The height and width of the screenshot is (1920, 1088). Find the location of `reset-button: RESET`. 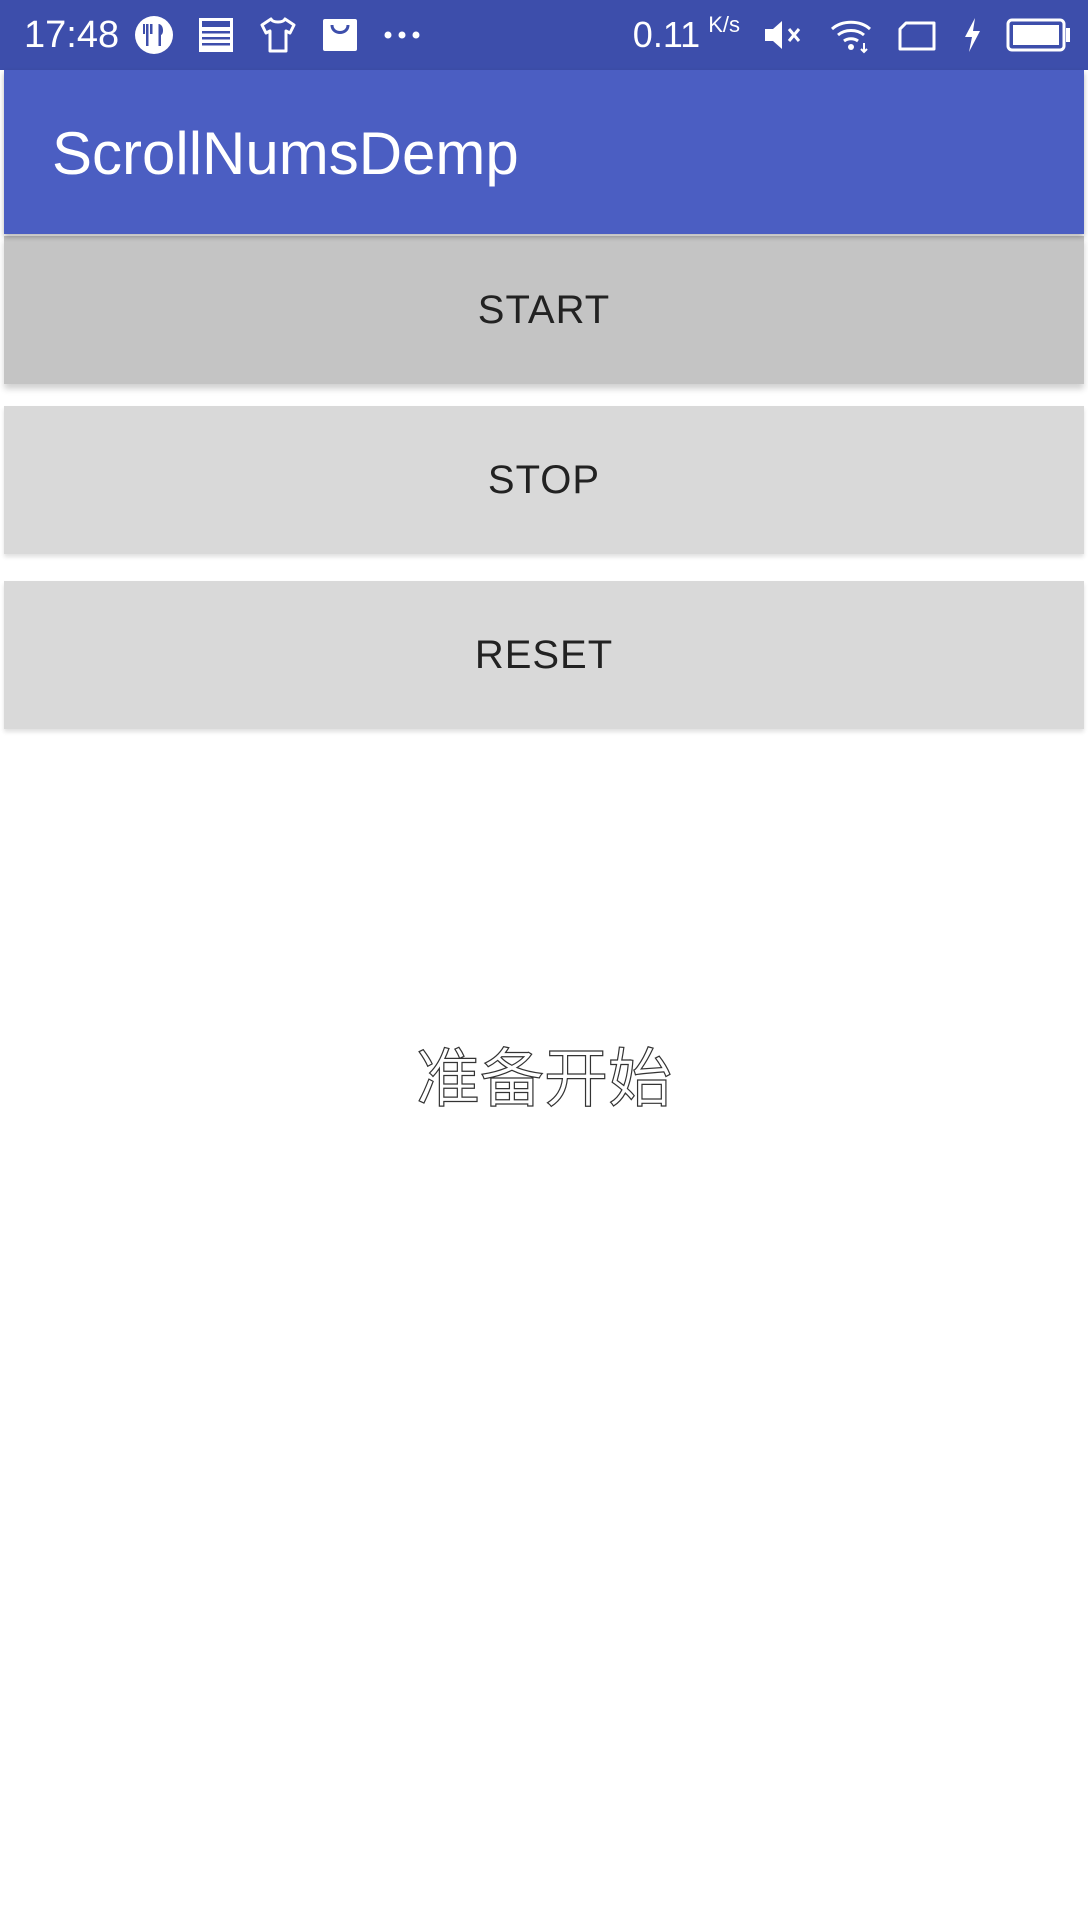

reset-button: RESET is located at coordinates (544, 655).